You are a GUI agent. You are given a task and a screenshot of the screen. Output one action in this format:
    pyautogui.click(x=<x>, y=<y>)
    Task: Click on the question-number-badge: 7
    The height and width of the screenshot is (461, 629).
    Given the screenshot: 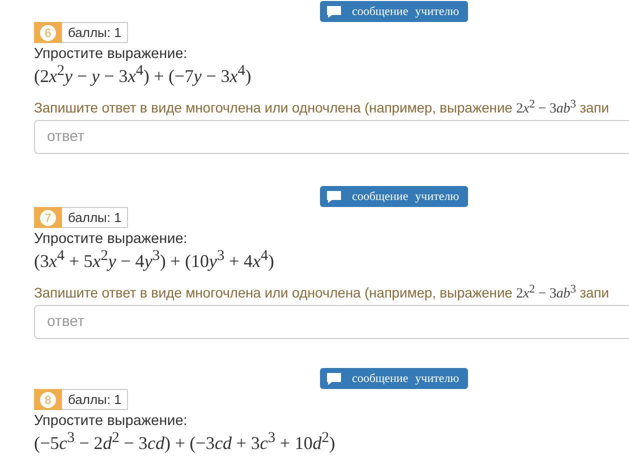 What is the action you would take?
    pyautogui.click(x=48, y=217)
    